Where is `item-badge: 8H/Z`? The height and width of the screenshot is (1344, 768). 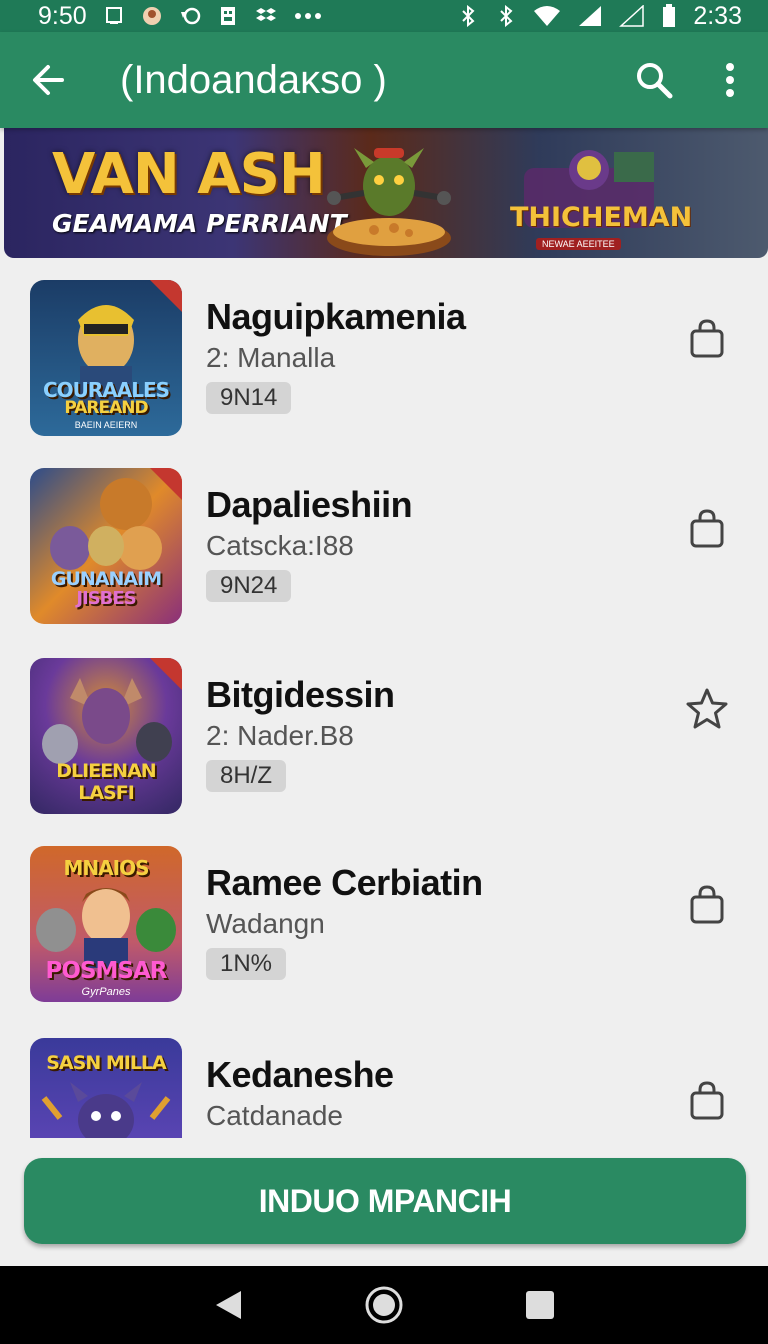 item-badge: 8H/Z is located at coordinates (246, 776).